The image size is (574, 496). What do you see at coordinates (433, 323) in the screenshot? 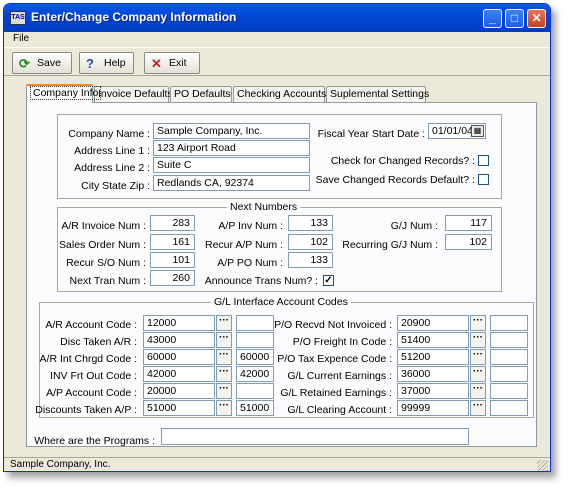
I see `gl-right-code-field: 20900` at bounding box center [433, 323].